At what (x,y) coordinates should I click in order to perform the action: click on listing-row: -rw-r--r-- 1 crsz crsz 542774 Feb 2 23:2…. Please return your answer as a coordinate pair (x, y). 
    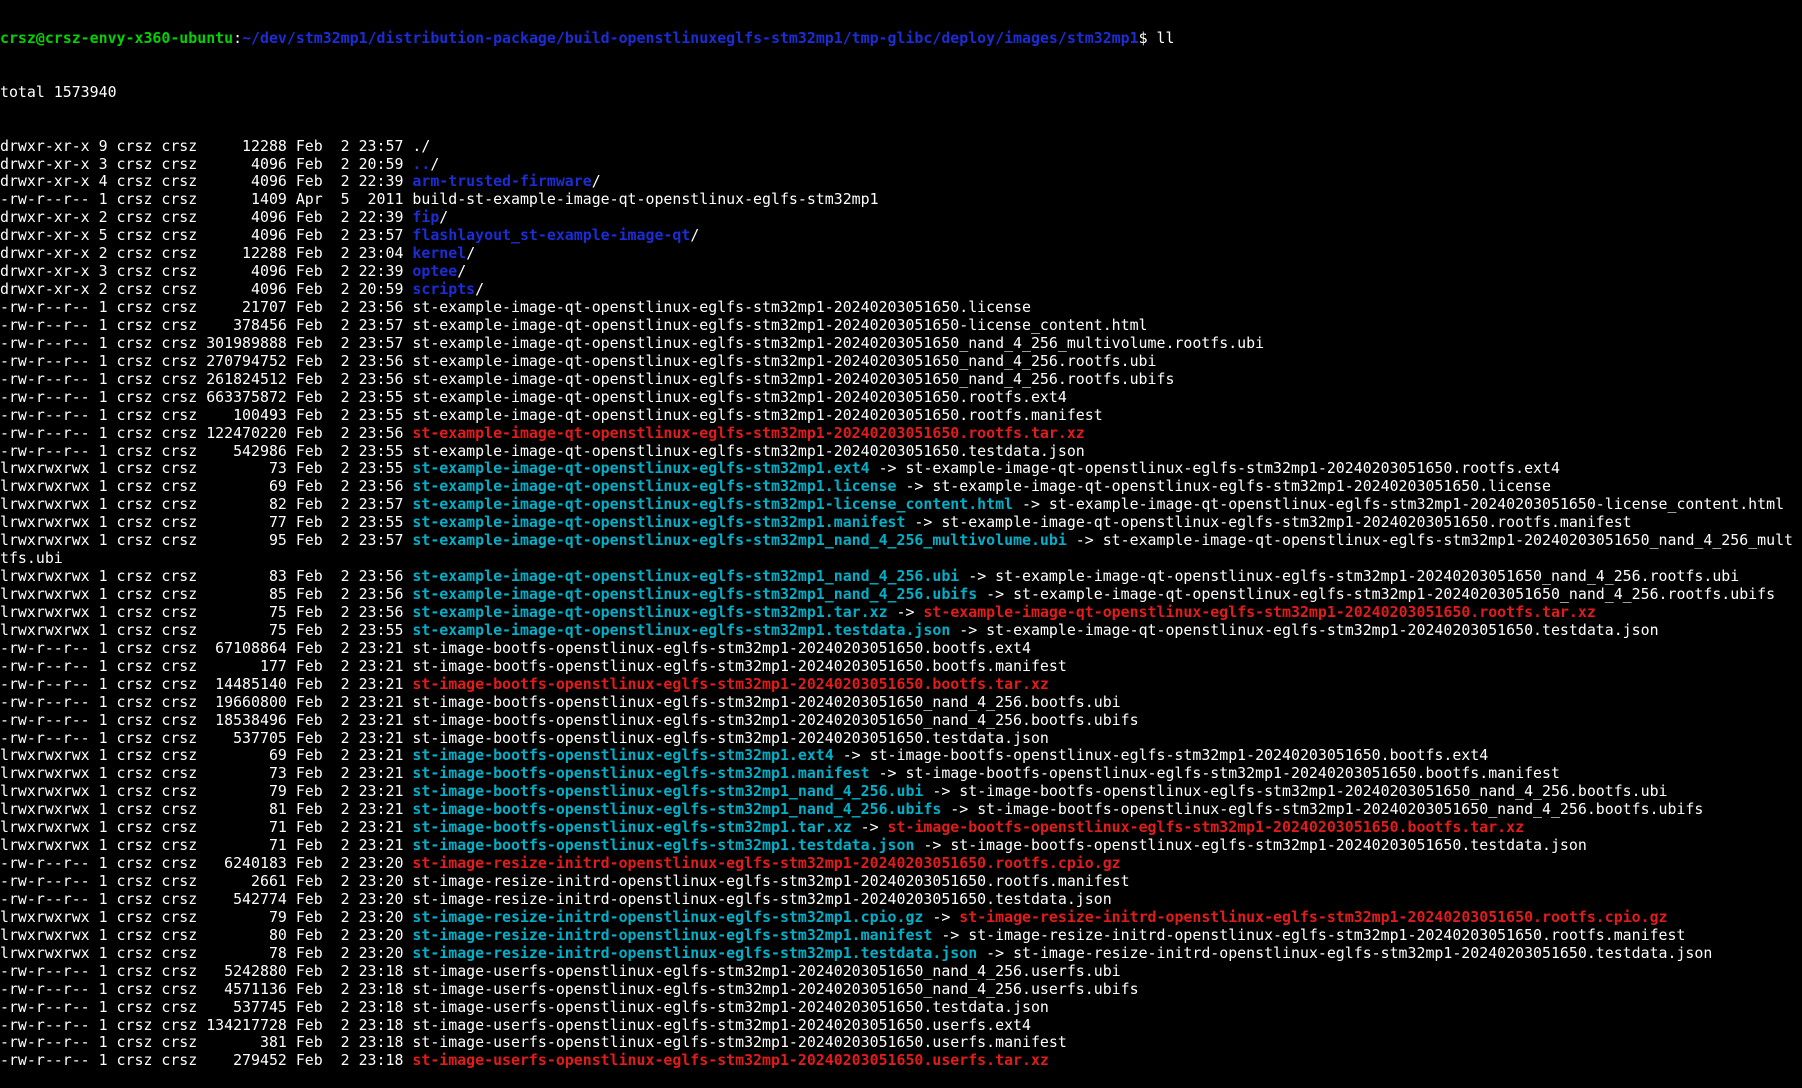
    Looking at the image, I should click on (901, 899).